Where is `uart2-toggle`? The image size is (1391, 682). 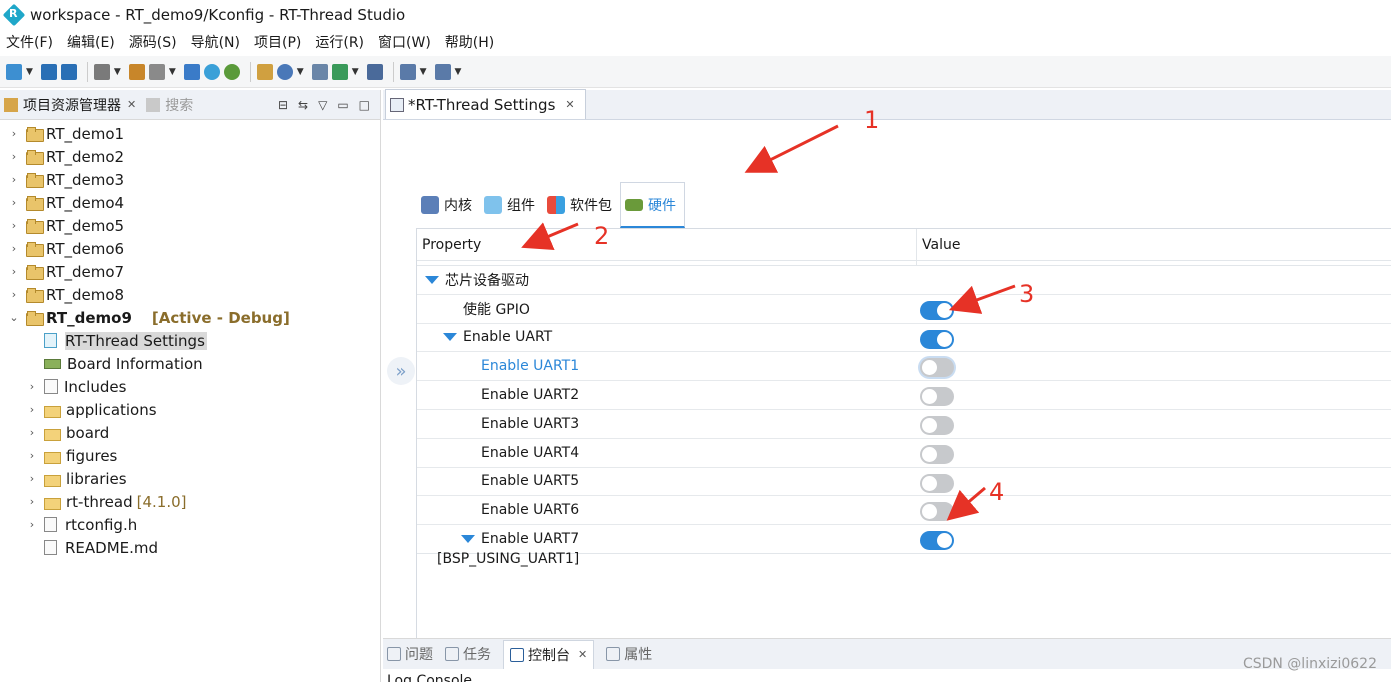 uart2-toggle is located at coordinates (937, 397).